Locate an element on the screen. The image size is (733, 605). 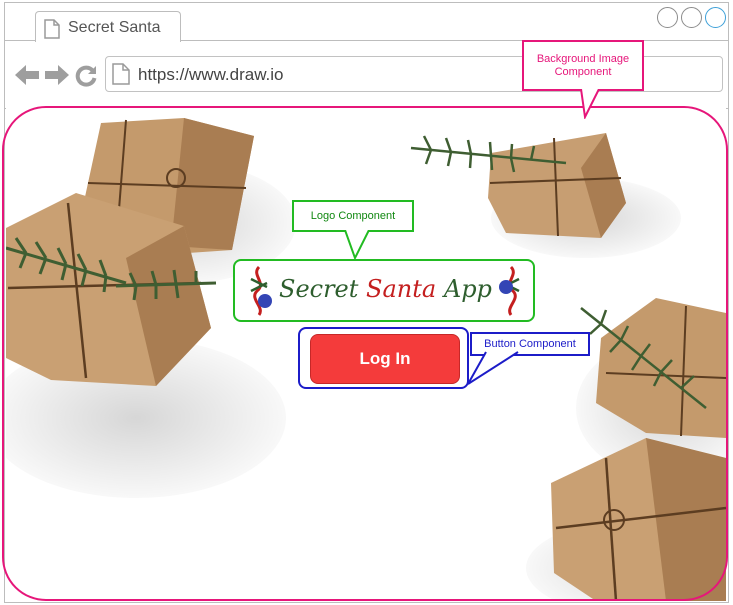
url-text: https://www.draw.io is located at coordinates (211, 74).